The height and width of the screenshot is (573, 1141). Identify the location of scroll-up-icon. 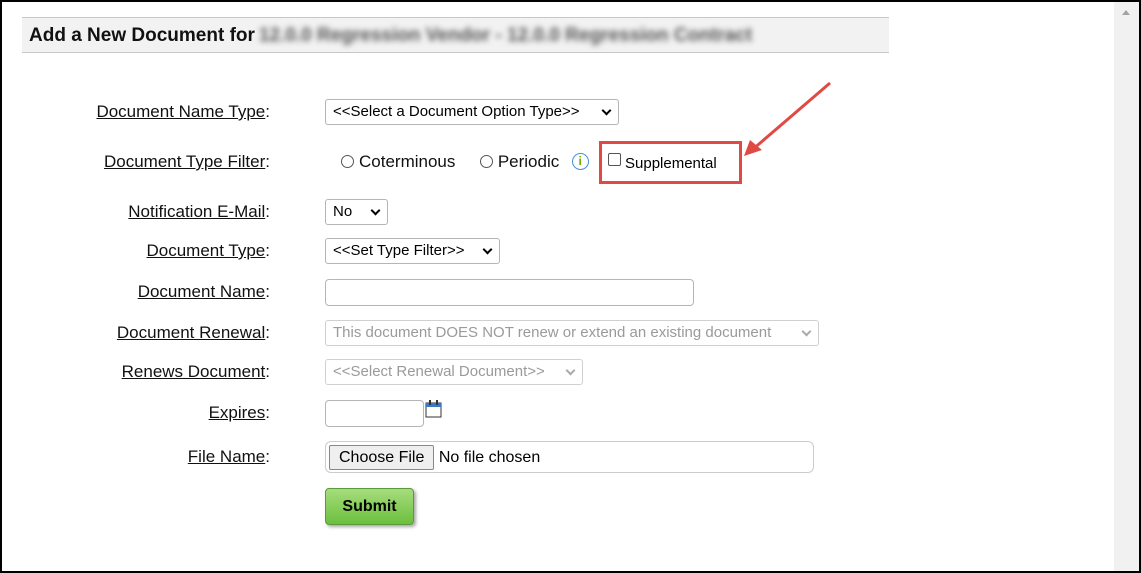
(1126, 12).